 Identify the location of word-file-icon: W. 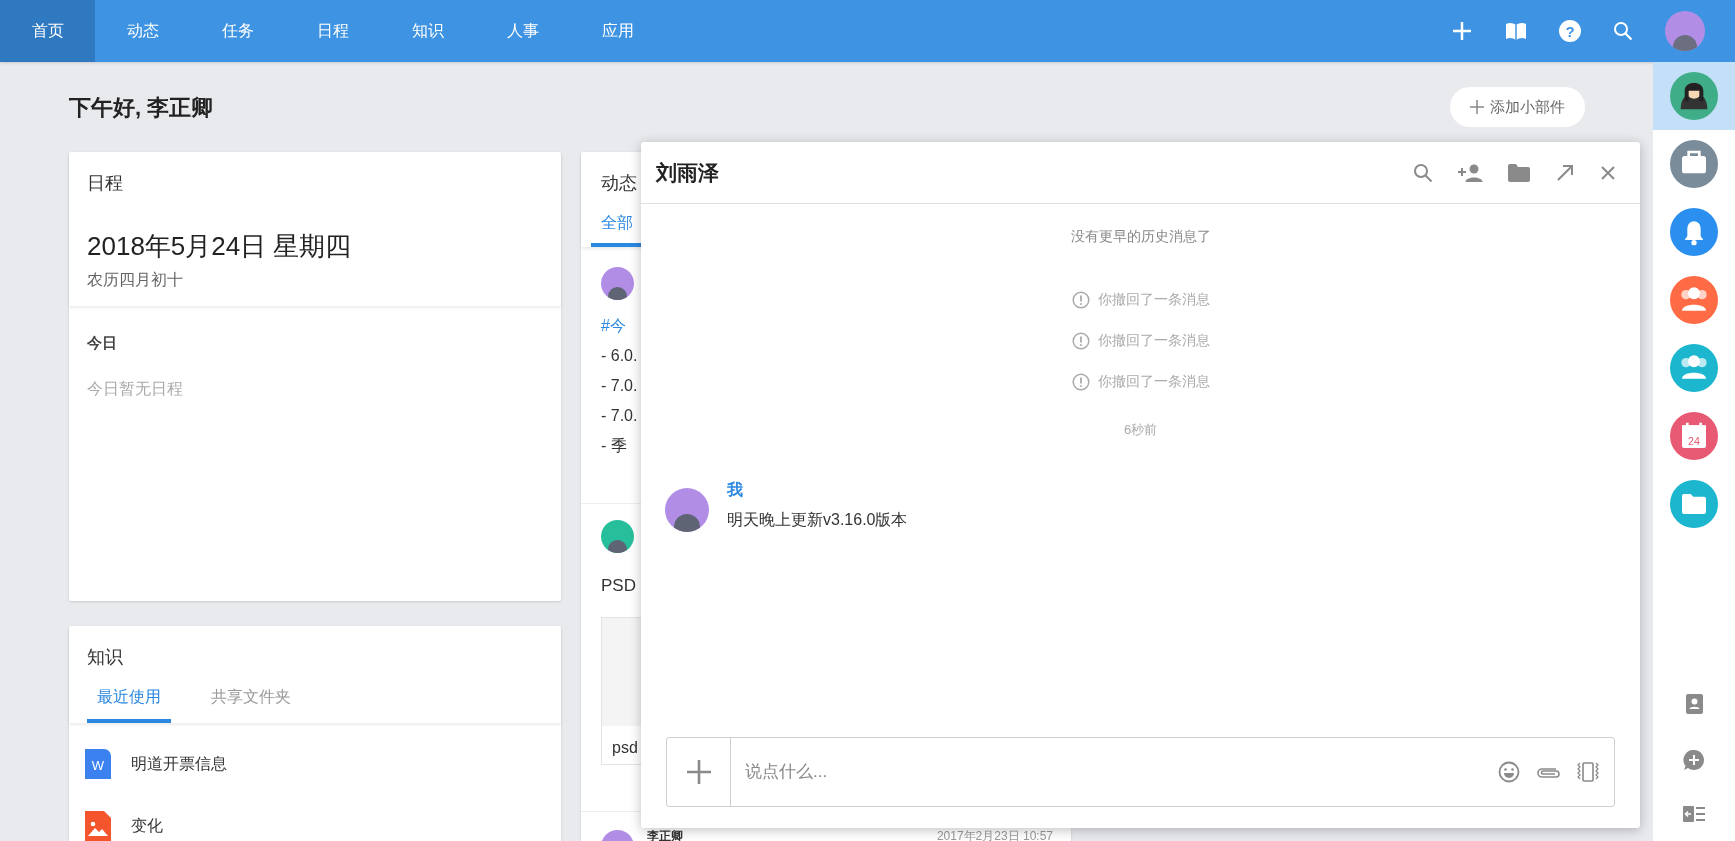
(98, 764).